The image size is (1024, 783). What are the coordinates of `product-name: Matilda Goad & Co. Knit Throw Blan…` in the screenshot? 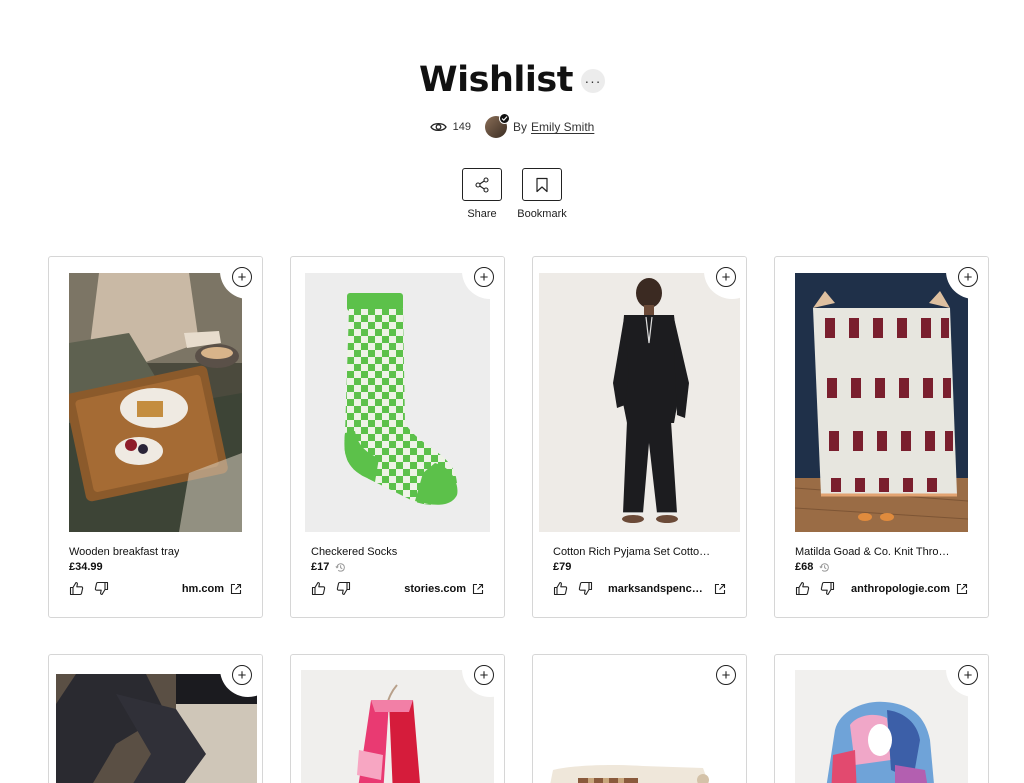 It's located at (875, 552).